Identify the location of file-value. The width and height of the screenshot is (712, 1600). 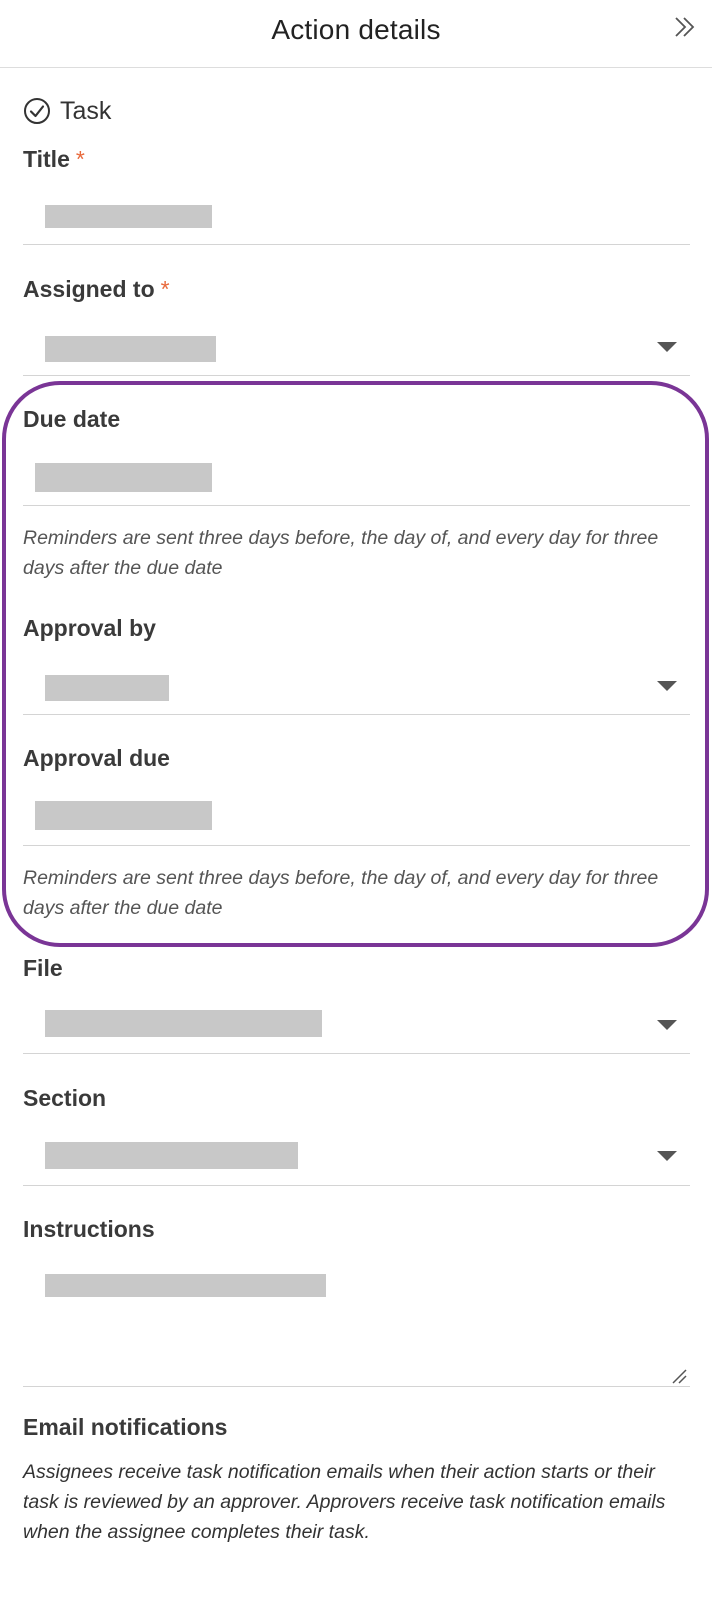
(183, 1023).